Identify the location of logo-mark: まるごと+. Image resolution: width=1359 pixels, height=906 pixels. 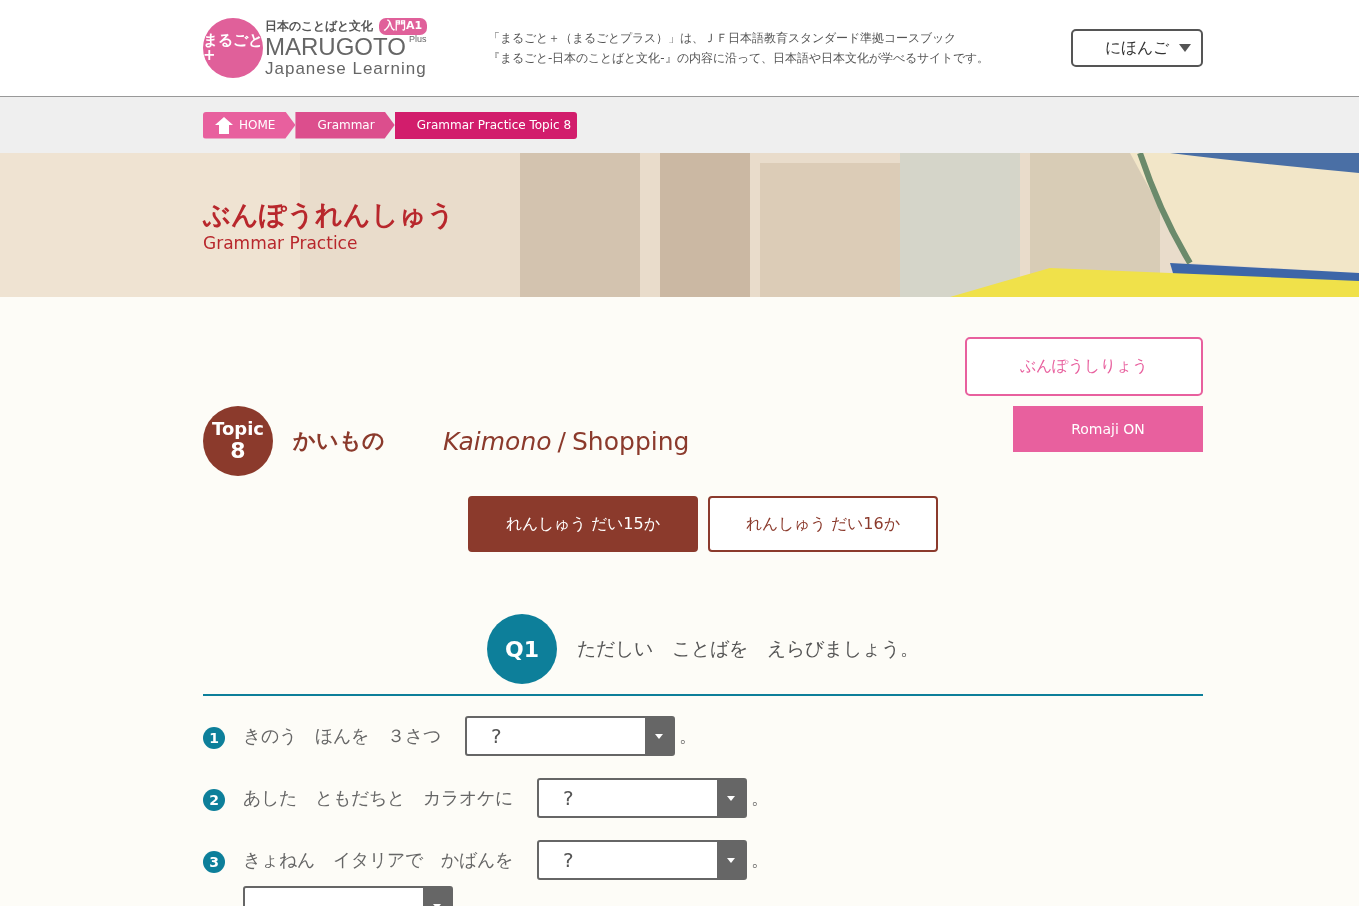
(233, 48).